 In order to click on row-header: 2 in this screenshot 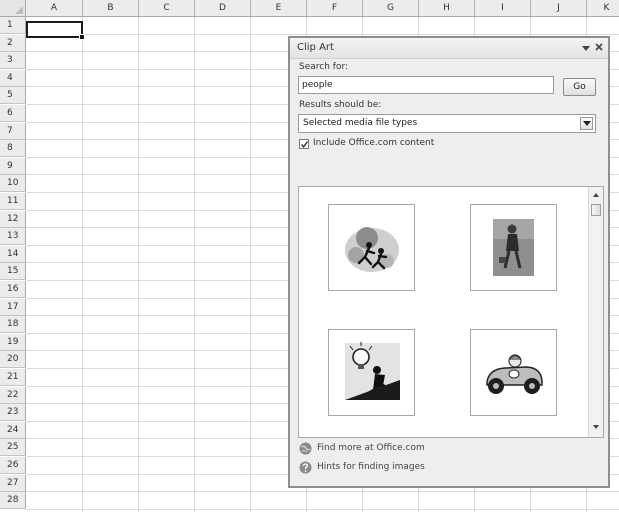, I will do `click(13, 43)`.